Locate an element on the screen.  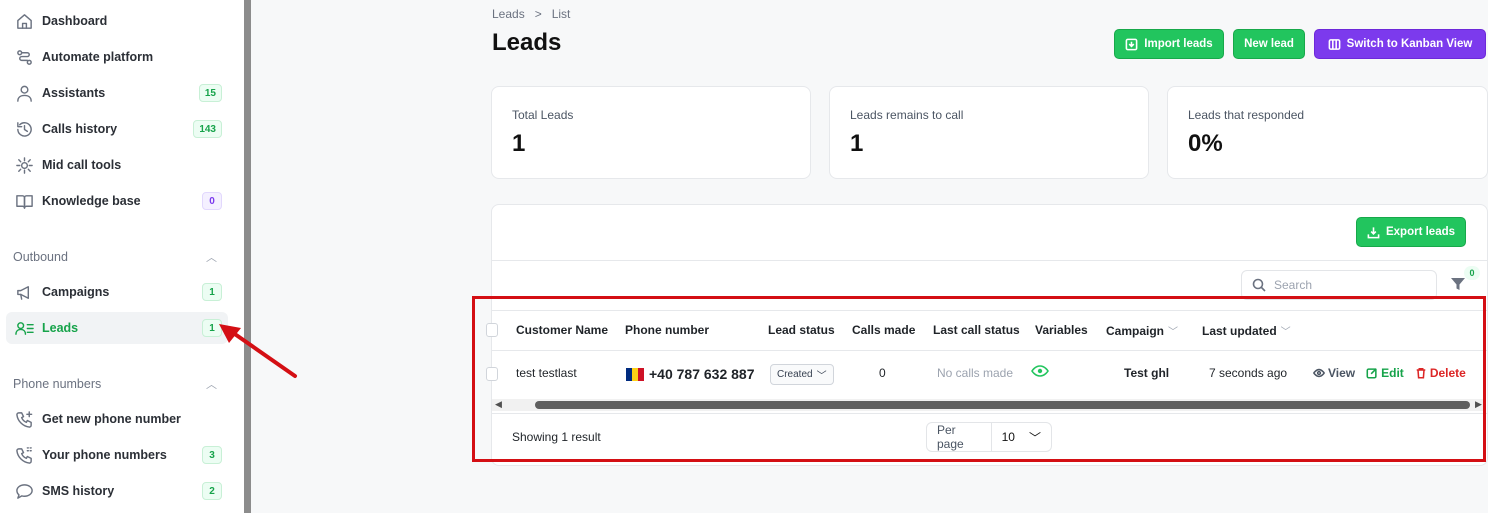
section-title: Outbound is located at coordinates (40, 257).